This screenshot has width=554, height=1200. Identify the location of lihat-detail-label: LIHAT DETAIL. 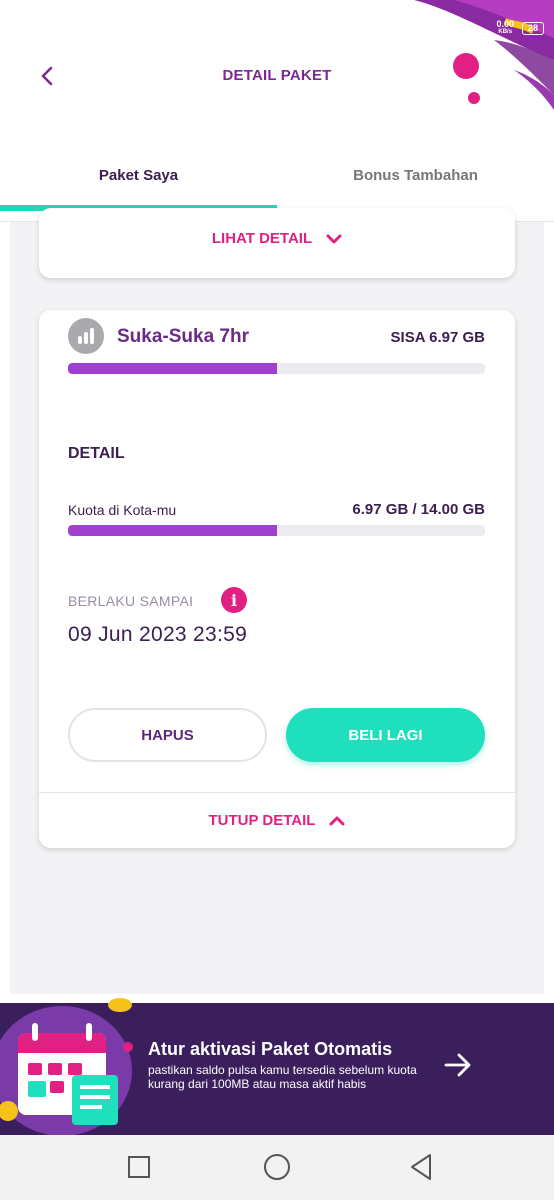
(262, 238).